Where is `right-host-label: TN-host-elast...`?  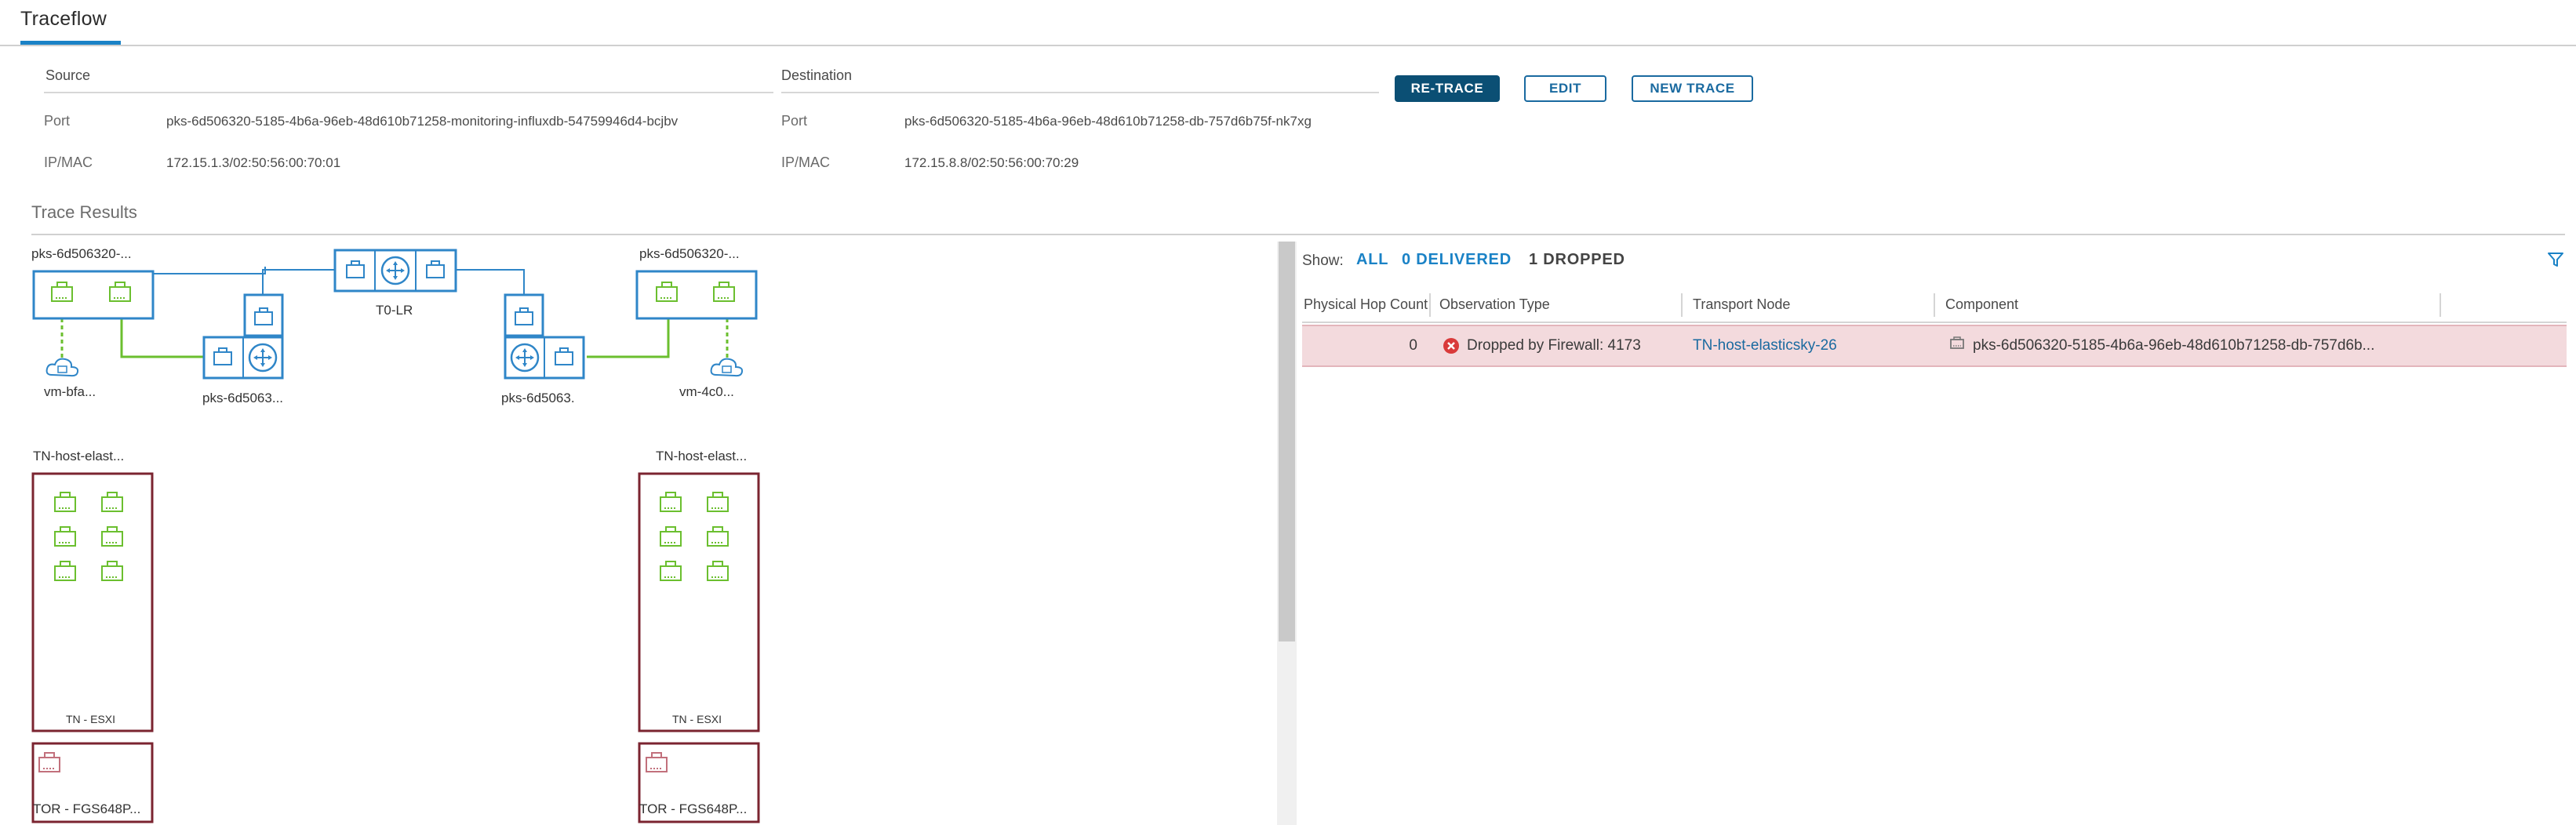 right-host-label: TN-host-elast... is located at coordinates (701, 456).